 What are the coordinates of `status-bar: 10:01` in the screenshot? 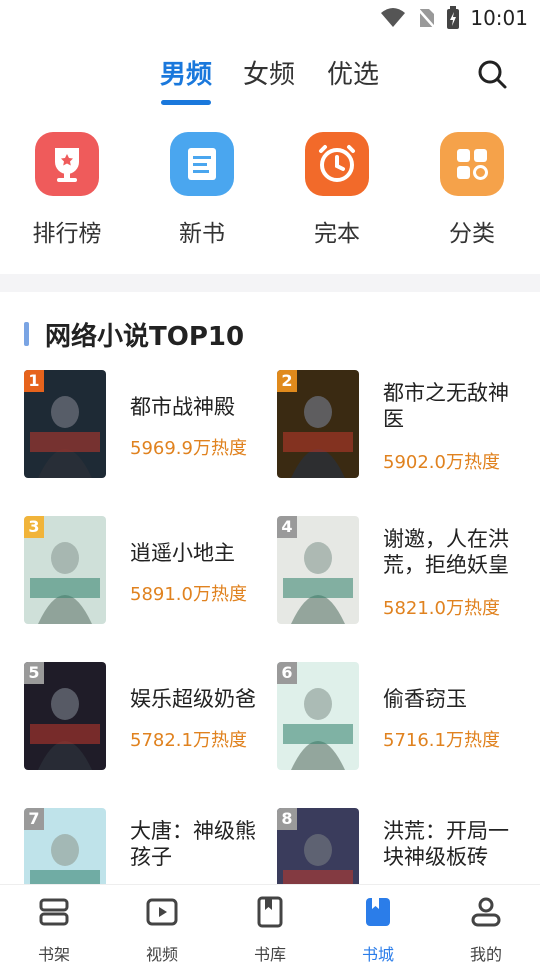 It's located at (270, 18).